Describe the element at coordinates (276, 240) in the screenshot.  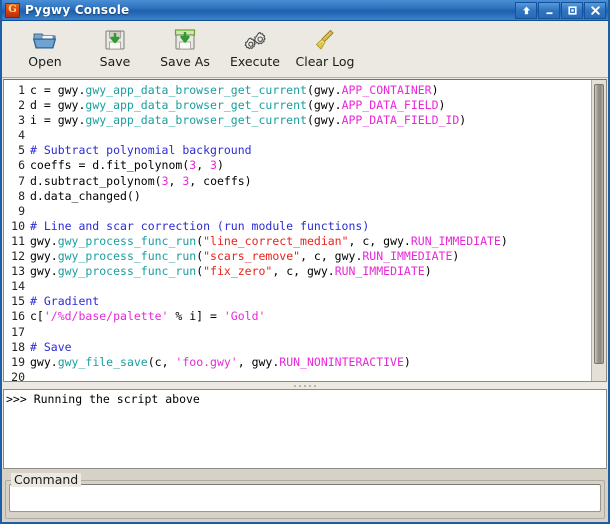
I see `code-token: "line_correct_median"` at that location.